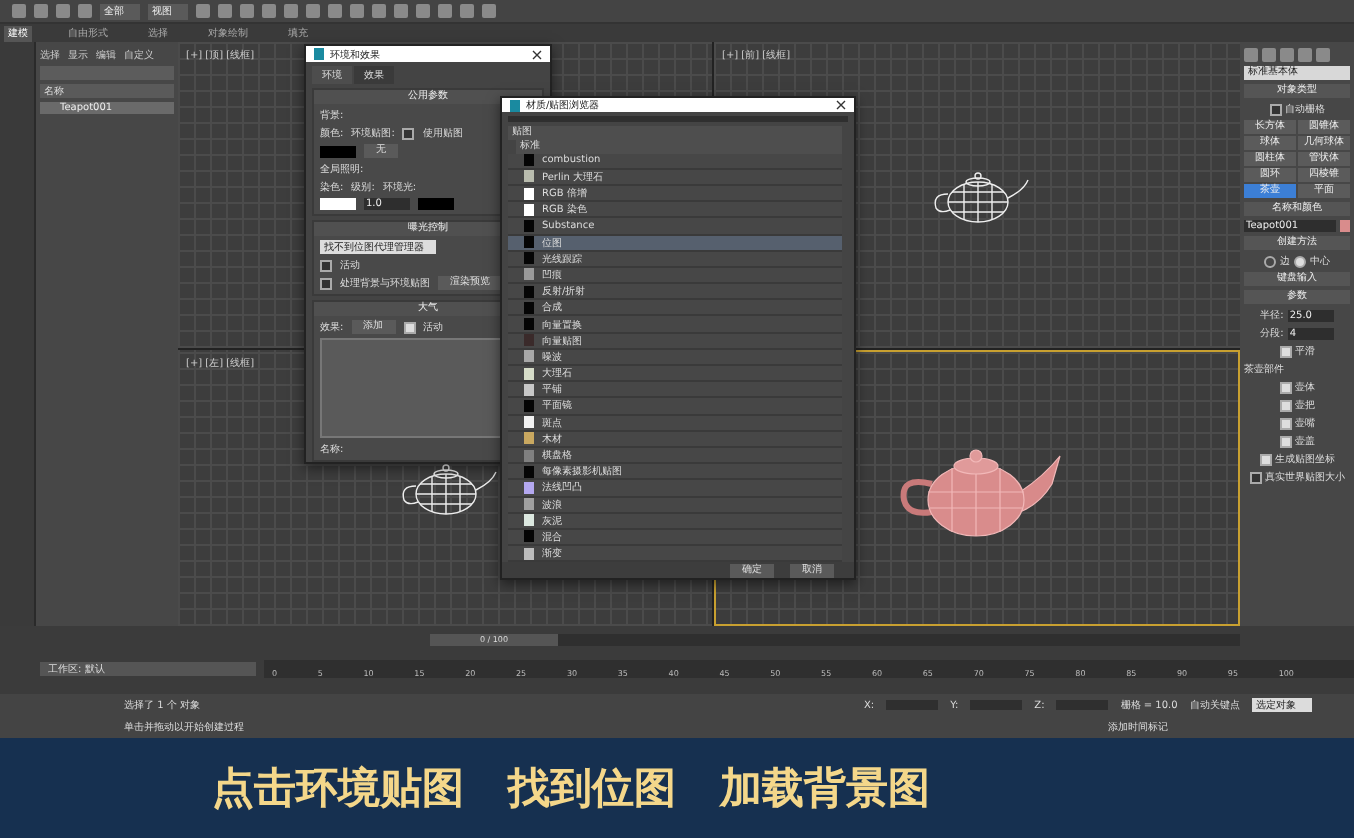 The height and width of the screenshot is (838, 1354). What do you see at coordinates (592, 789) in the screenshot?
I see `subtitle-text: 找到位图` at bounding box center [592, 789].